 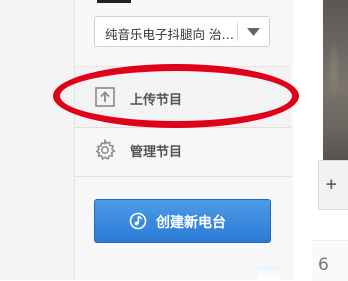 I want to click on manage-programs-label: 管理节目, so click(x=156, y=152).